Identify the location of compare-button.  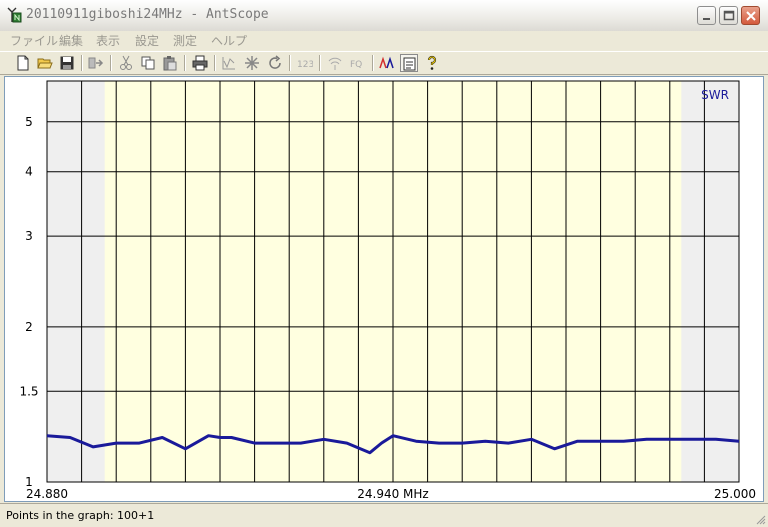
(387, 63).